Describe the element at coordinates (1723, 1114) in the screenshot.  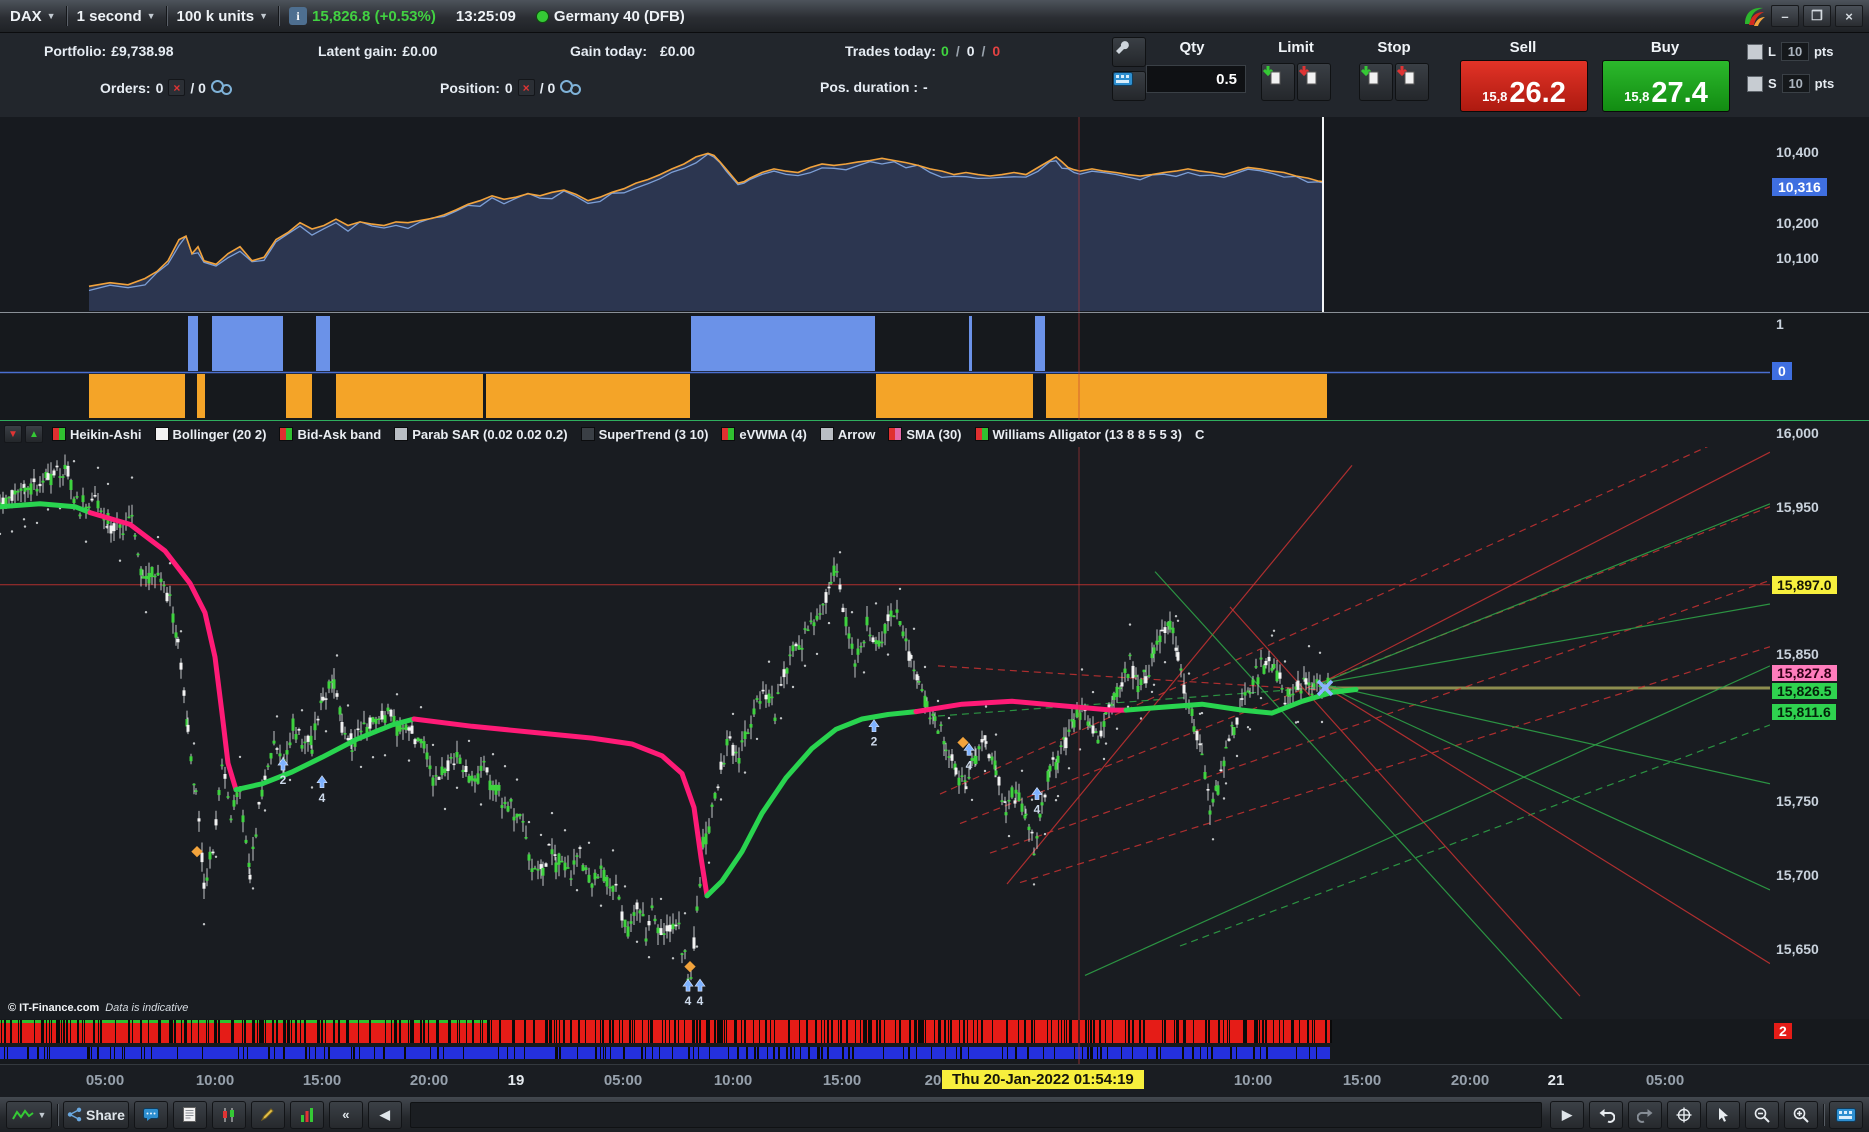
I see `pointer-tool-button` at that location.